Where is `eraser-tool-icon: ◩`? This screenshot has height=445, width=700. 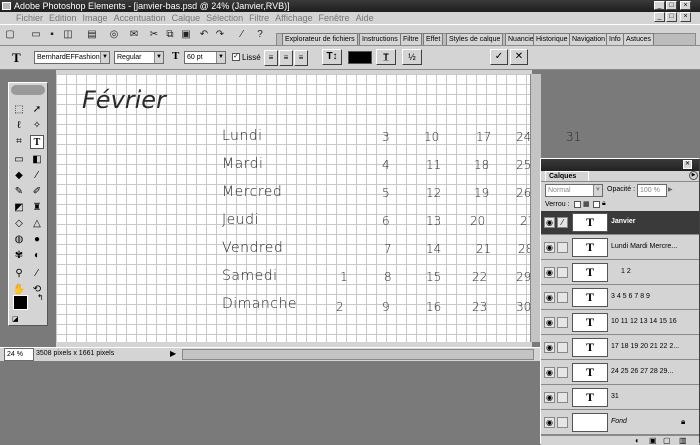 eraser-tool-icon: ◩ is located at coordinates (19, 208).